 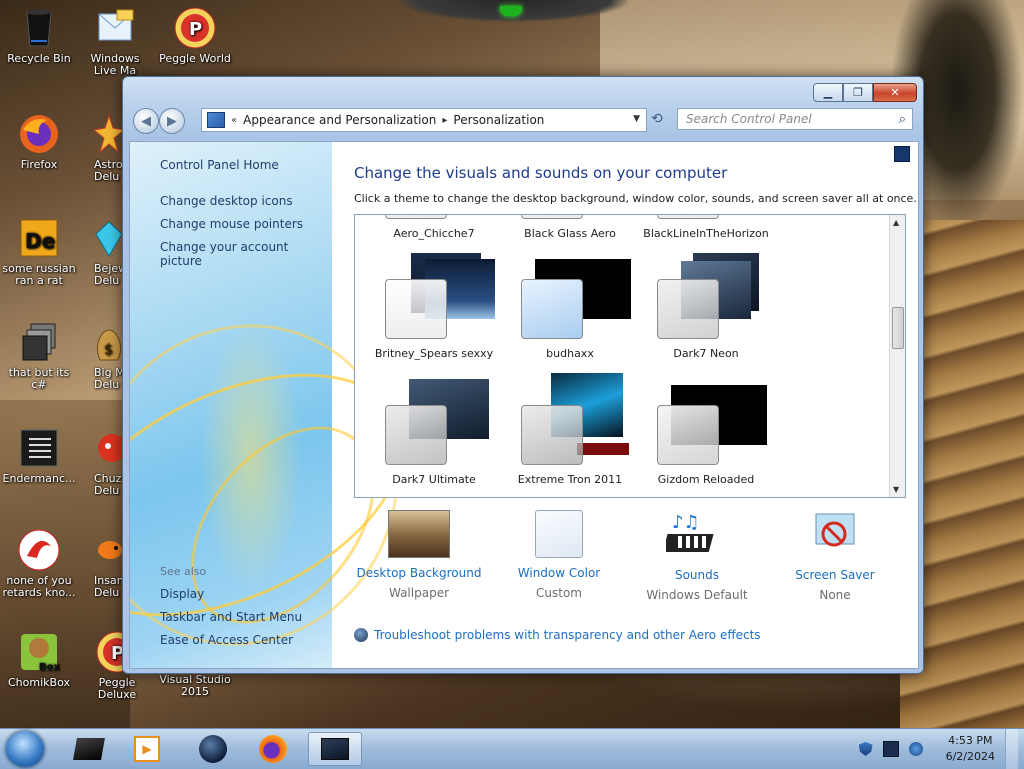 I want to click on wallpaper-thumb-icon, so click(x=419, y=534).